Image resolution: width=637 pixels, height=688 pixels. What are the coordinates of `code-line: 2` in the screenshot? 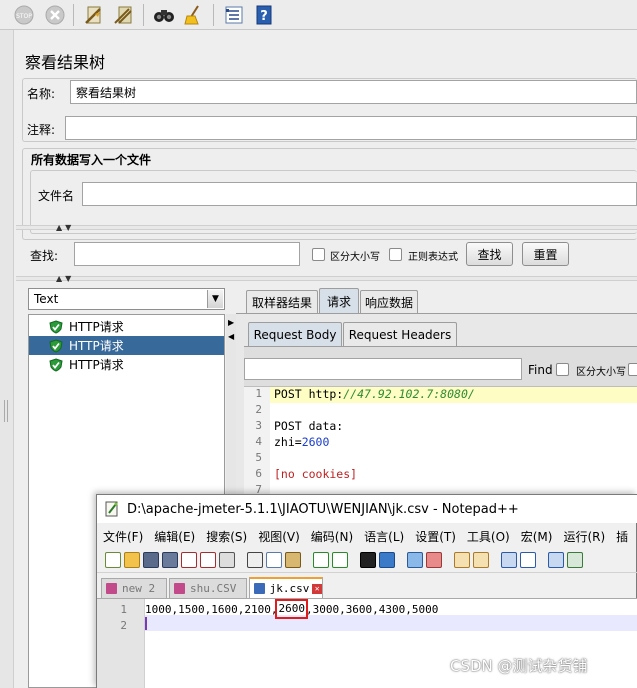 It's located at (440, 411).